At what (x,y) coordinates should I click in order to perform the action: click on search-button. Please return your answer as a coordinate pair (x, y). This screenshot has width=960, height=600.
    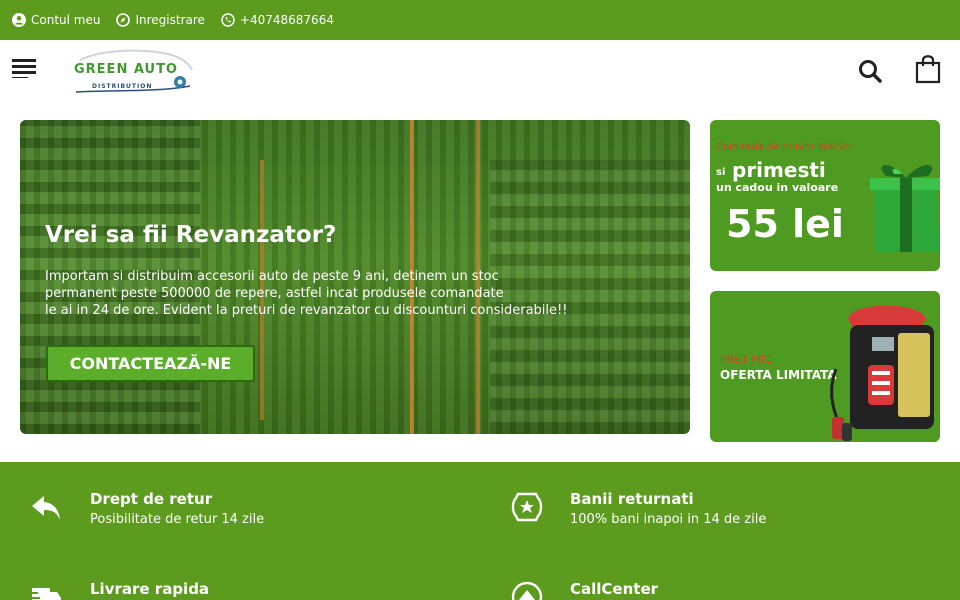
    Looking at the image, I should click on (870, 71).